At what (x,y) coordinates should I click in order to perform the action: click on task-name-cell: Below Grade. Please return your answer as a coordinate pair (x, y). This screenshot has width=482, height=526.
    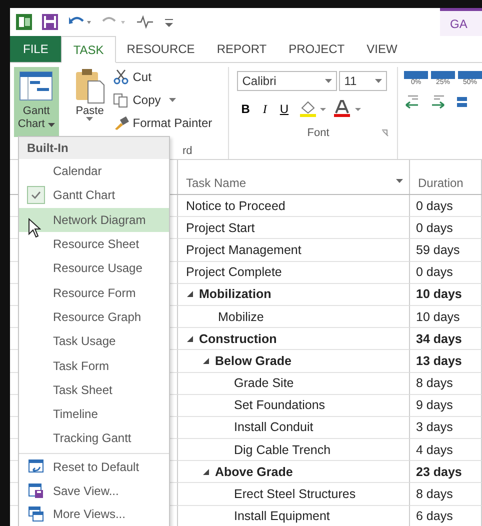
    Looking at the image, I should click on (253, 361).